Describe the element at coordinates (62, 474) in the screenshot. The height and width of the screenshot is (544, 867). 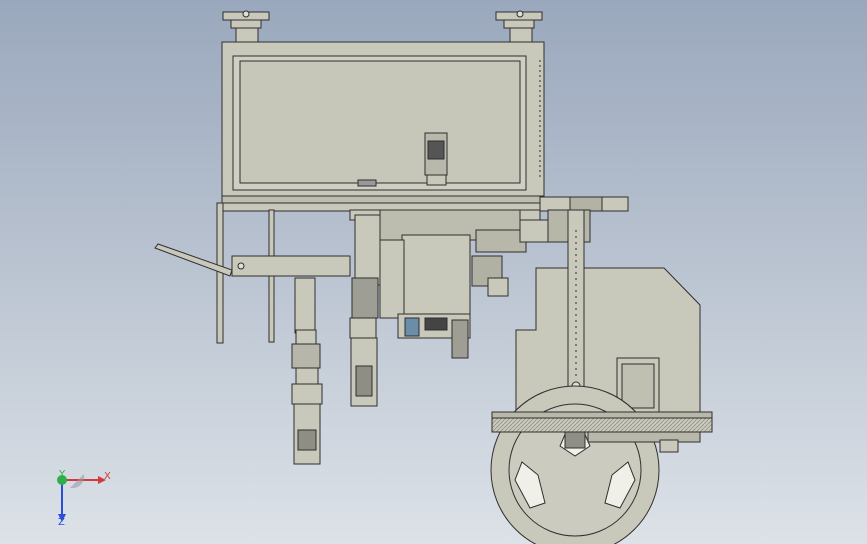
I see `y-axis-label: Y` at that location.